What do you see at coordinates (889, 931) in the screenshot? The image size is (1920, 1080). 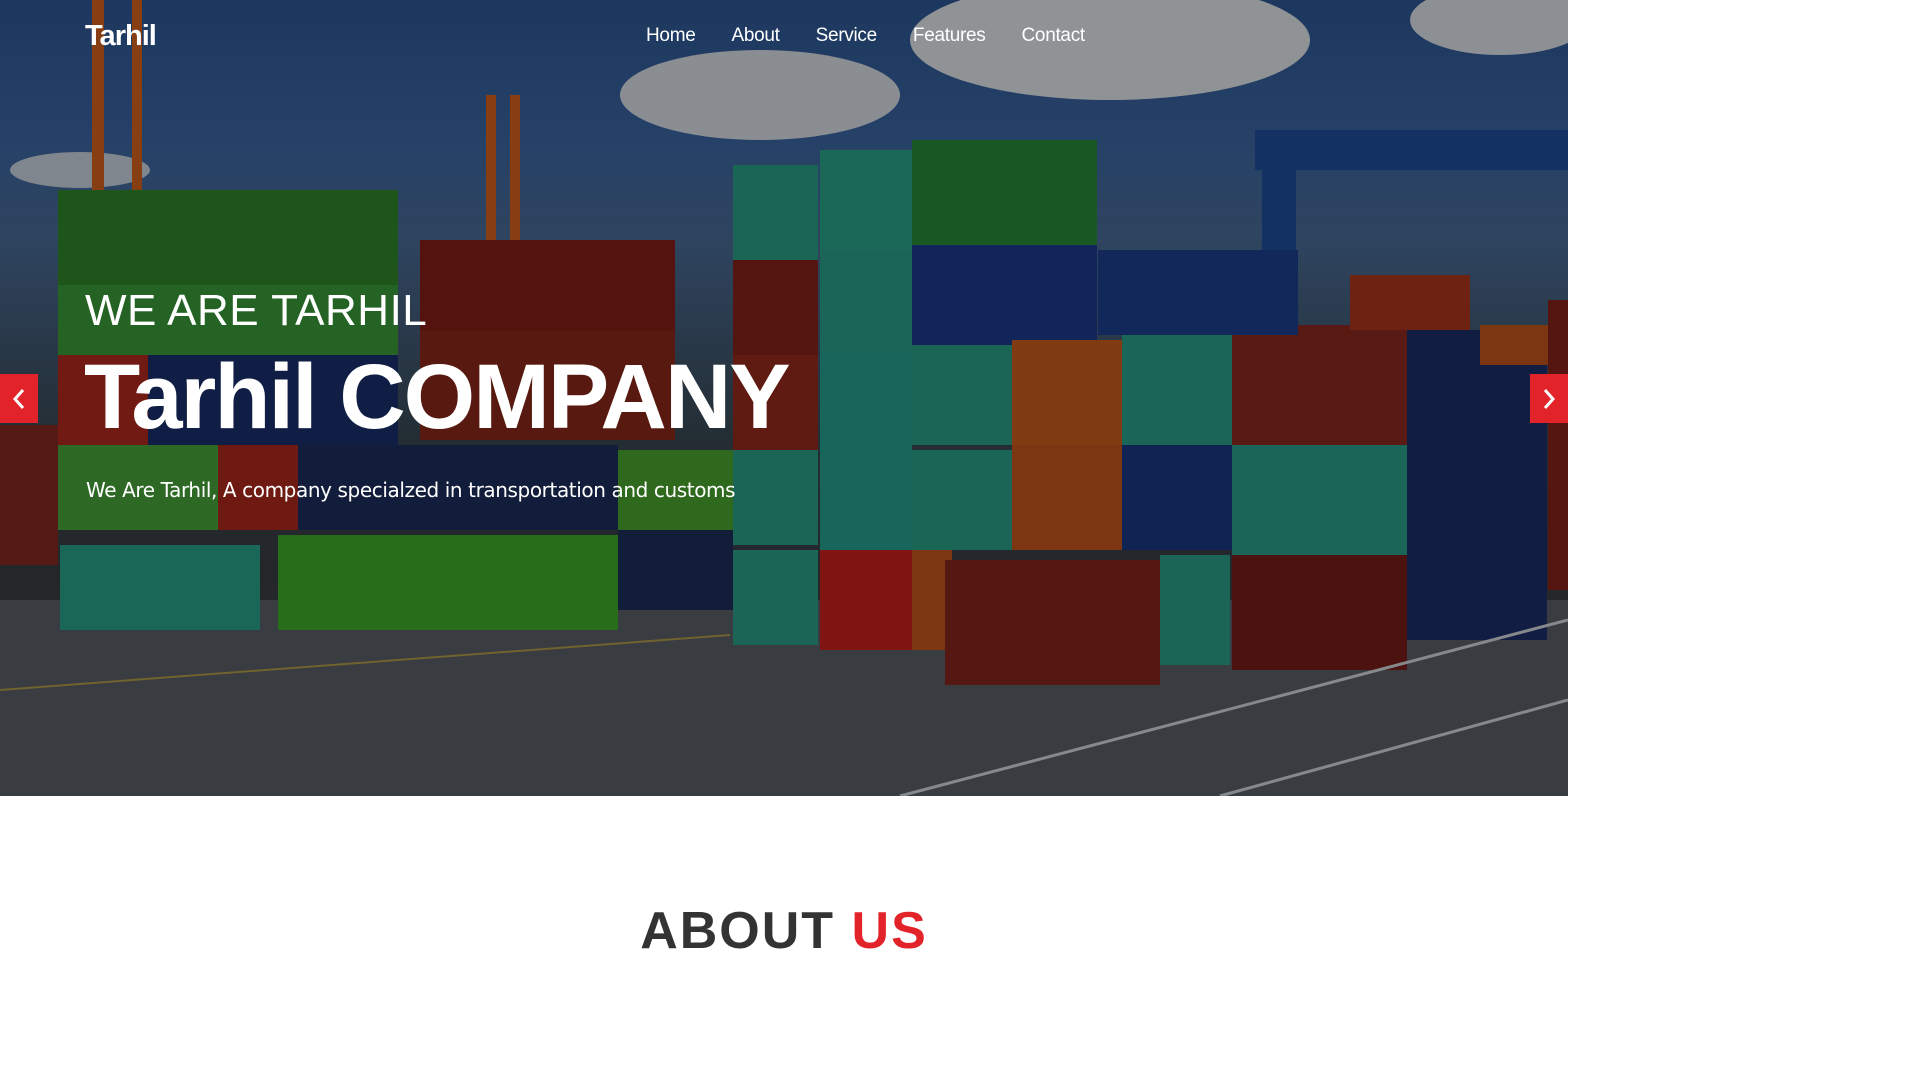 I see `about-title-accent: US` at bounding box center [889, 931].